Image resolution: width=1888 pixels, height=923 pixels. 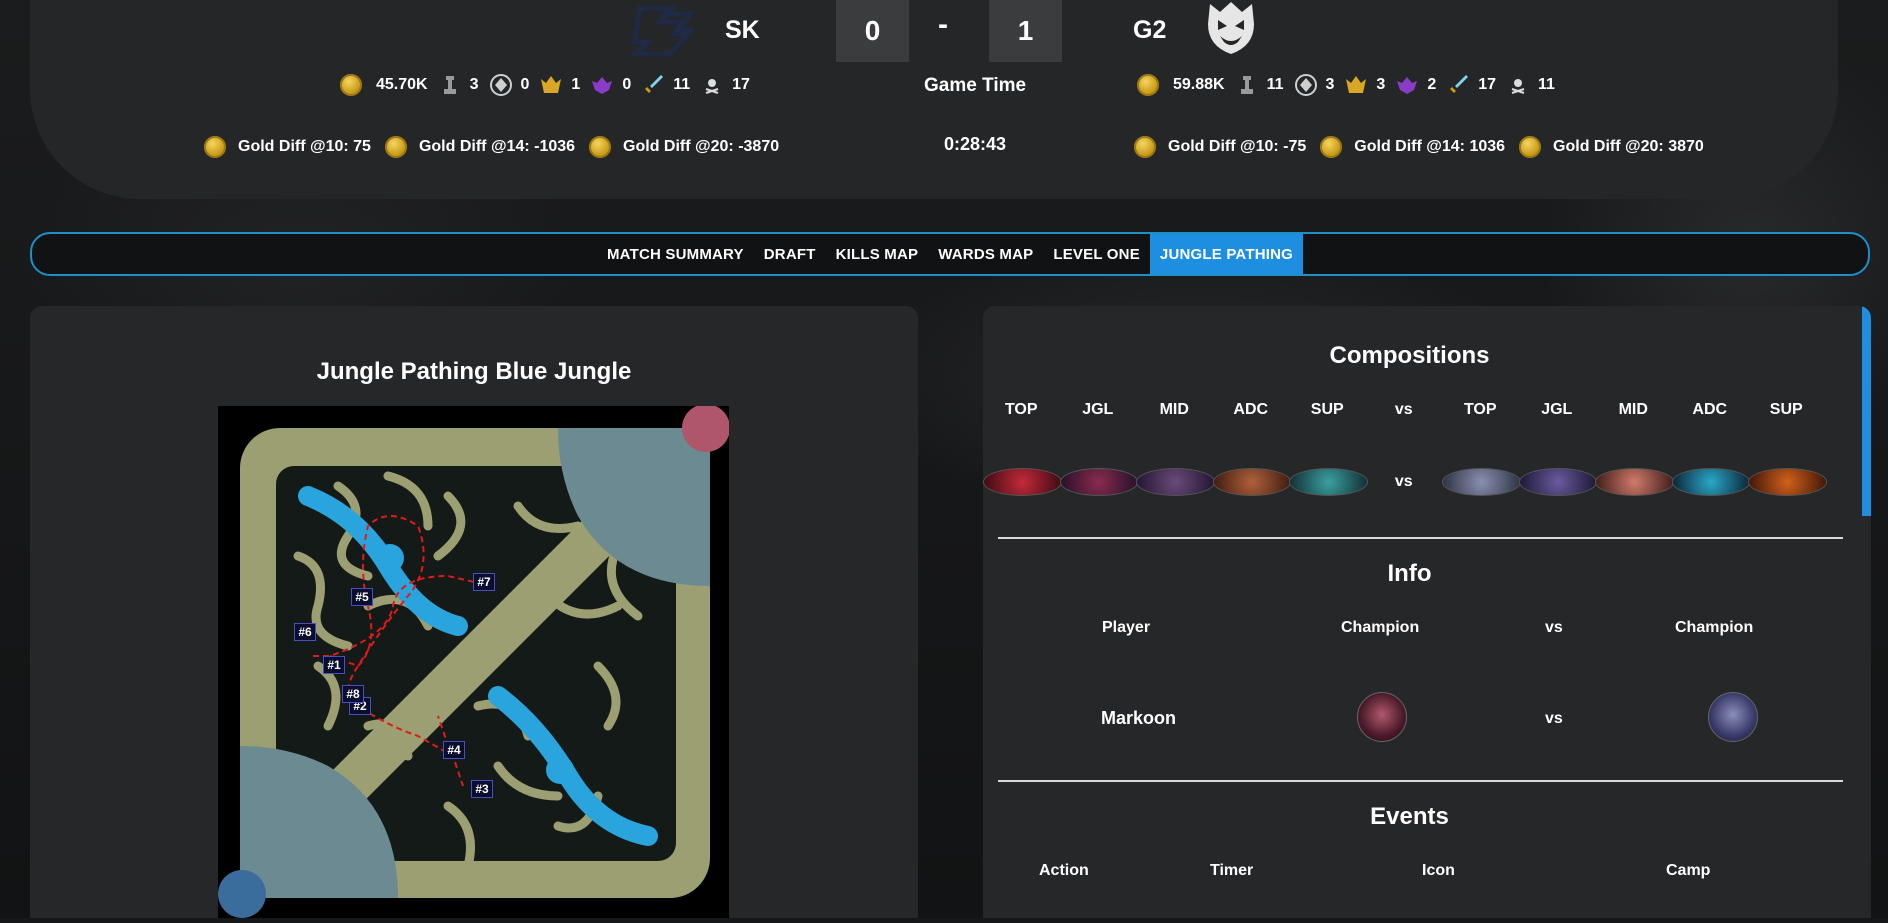 I want to click on info-header-vs: vs, so click(x=1554, y=627).